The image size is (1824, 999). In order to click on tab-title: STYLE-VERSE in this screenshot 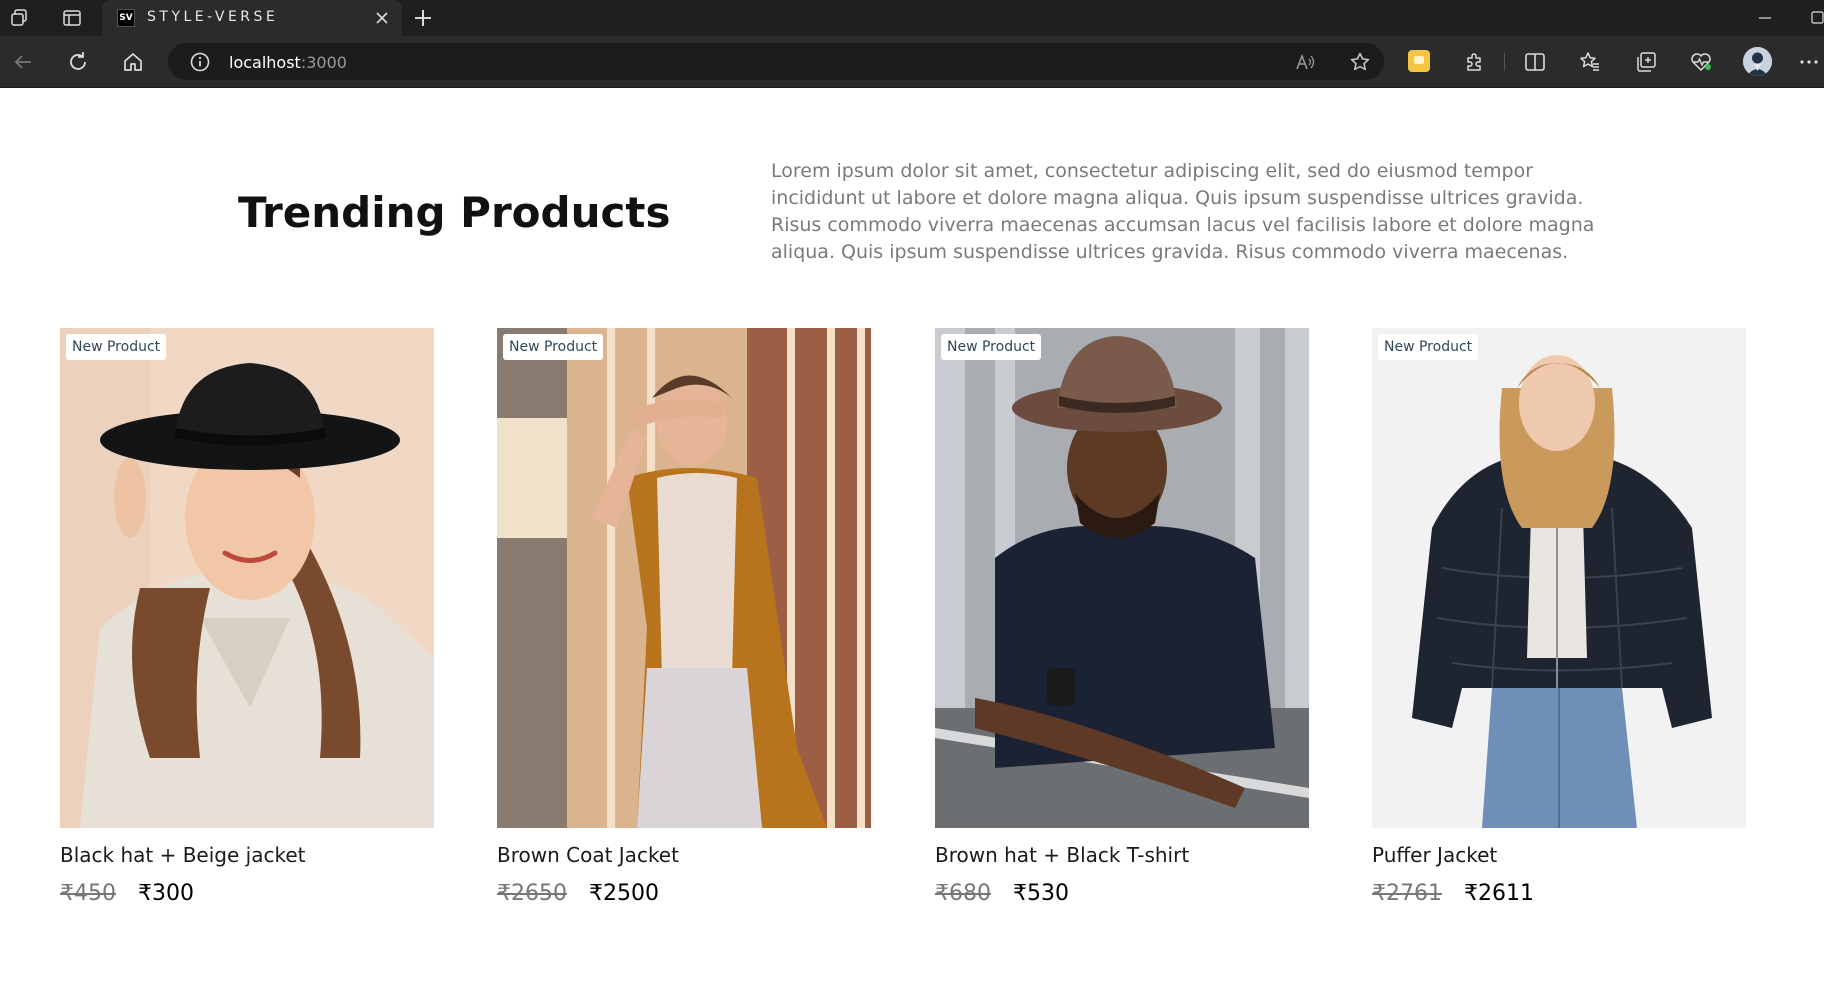, I will do `click(213, 17)`.